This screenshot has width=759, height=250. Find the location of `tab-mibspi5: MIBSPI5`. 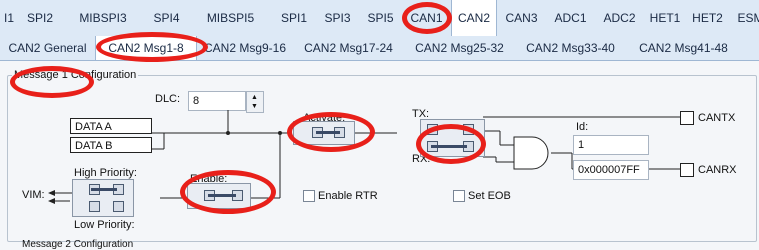

tab-mibspi5: MIBSPI5 is located at coordinates (230, 18).